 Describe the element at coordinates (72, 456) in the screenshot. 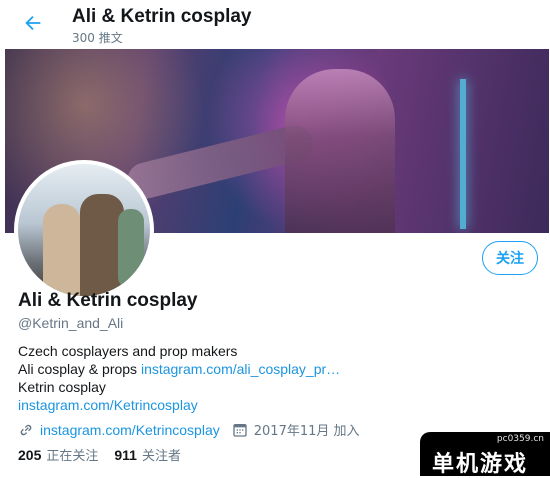

I see `following-label: 正在关注` at that location.